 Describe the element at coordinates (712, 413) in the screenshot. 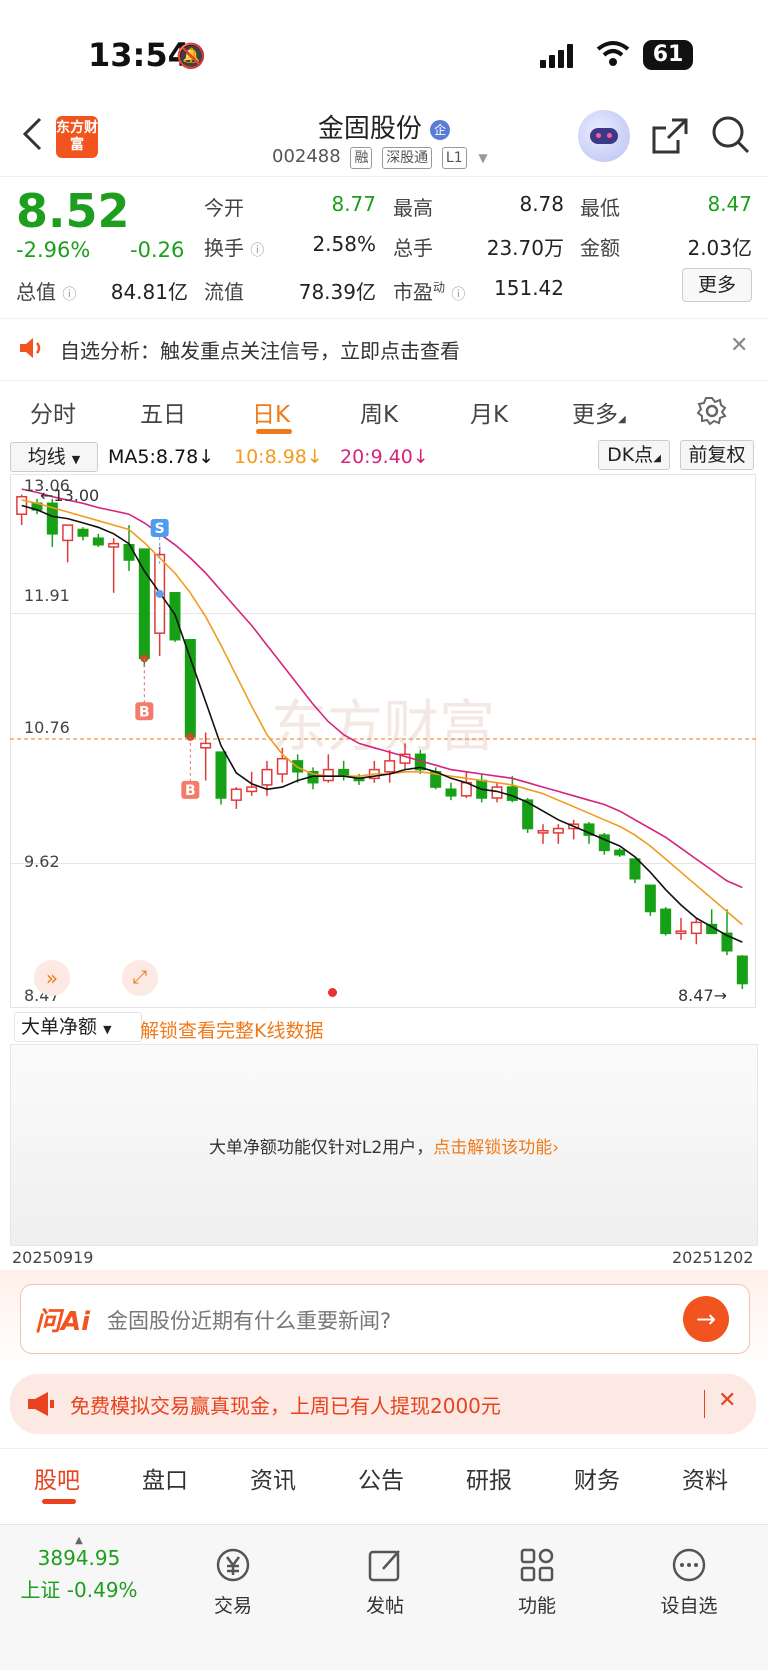

I see `gear-icon` at that location.